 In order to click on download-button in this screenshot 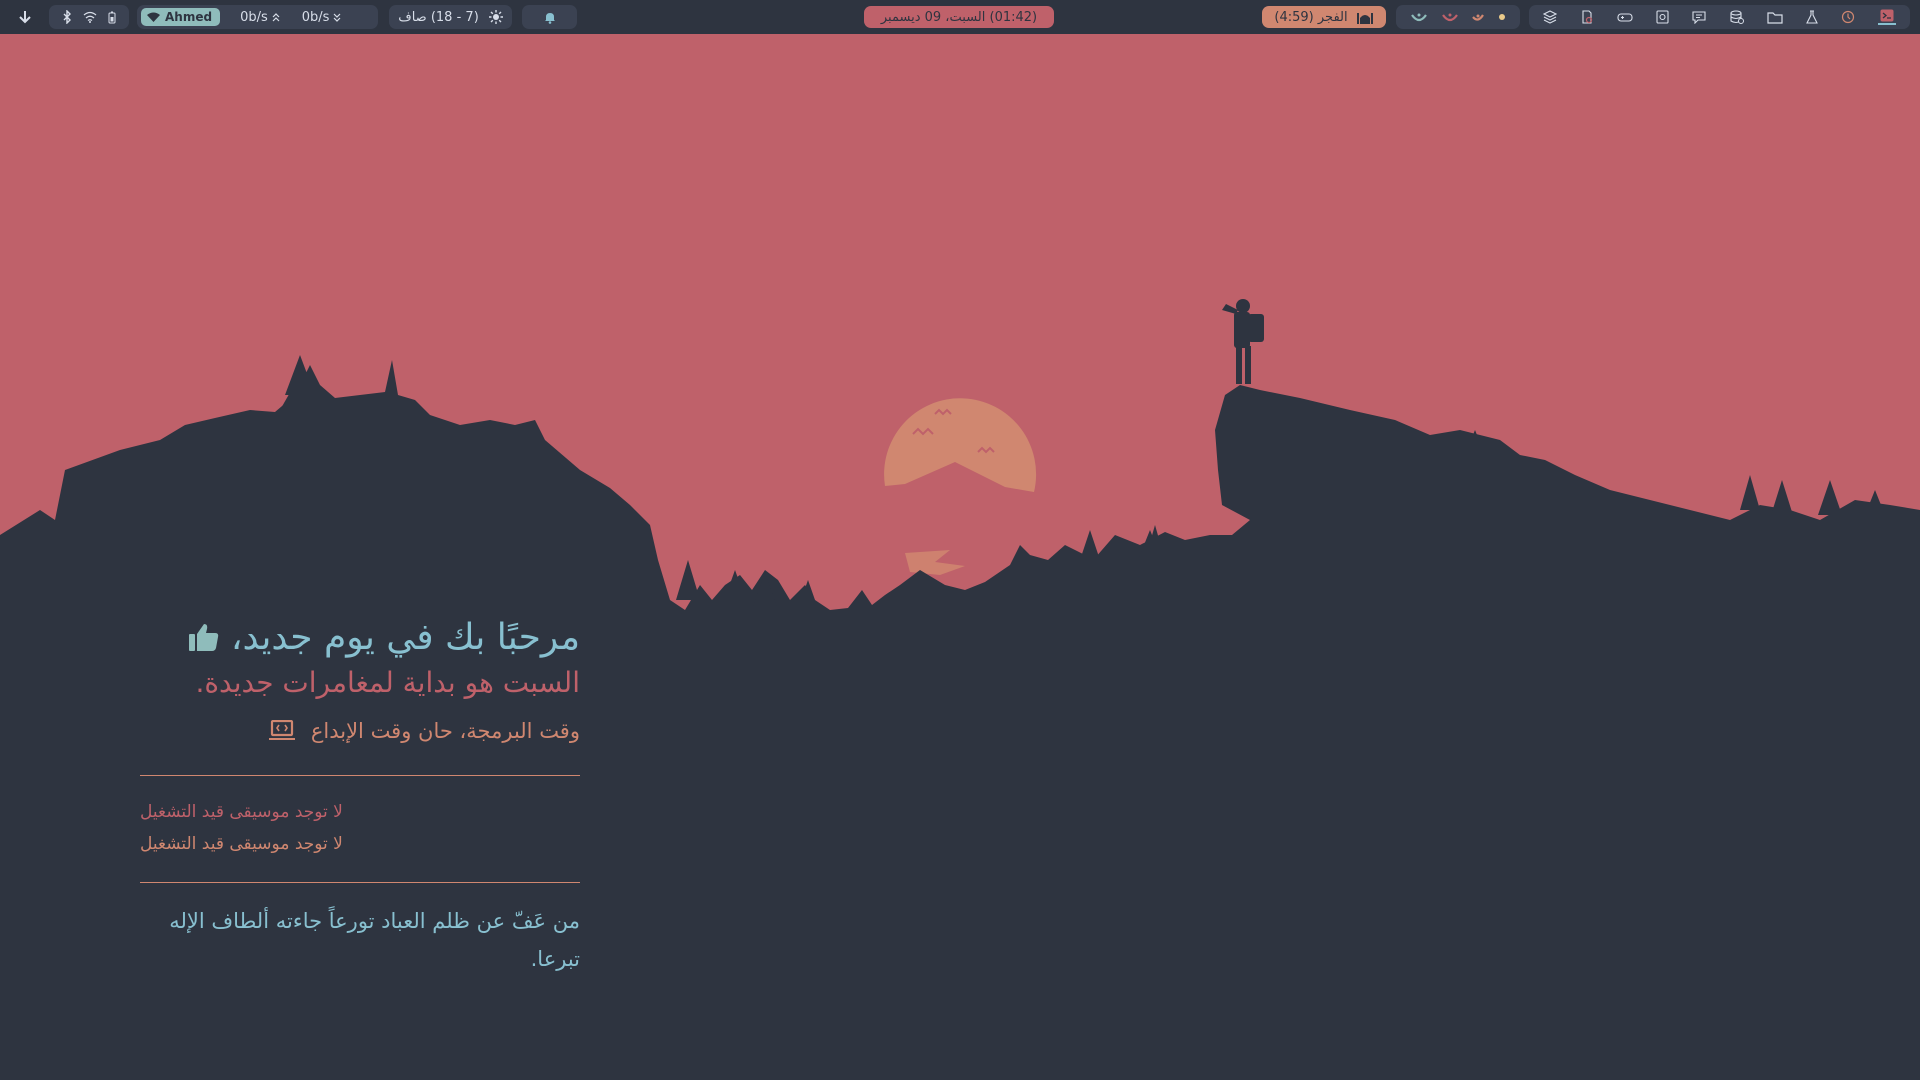, I will do `click(25, 17)`.